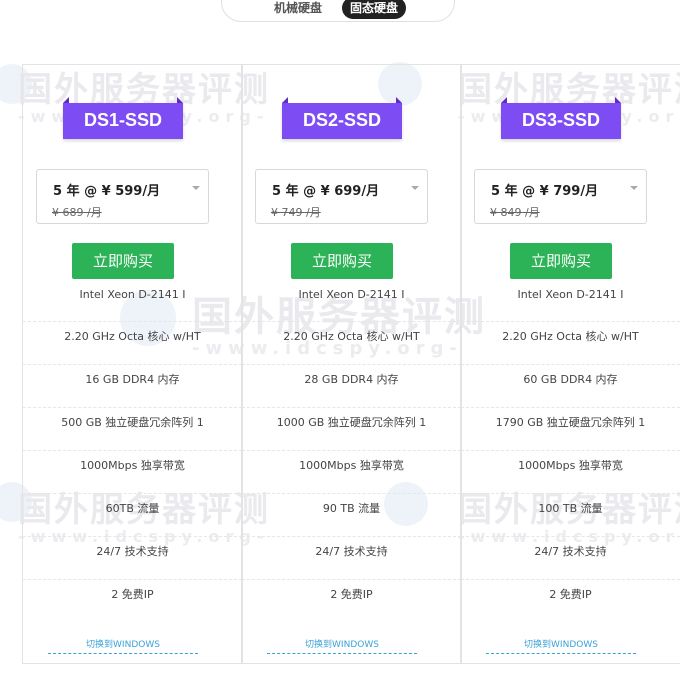 This screenshot has height=673, width=680. I want to click on original-price: ¥ 749 /月, so click(296, 212).